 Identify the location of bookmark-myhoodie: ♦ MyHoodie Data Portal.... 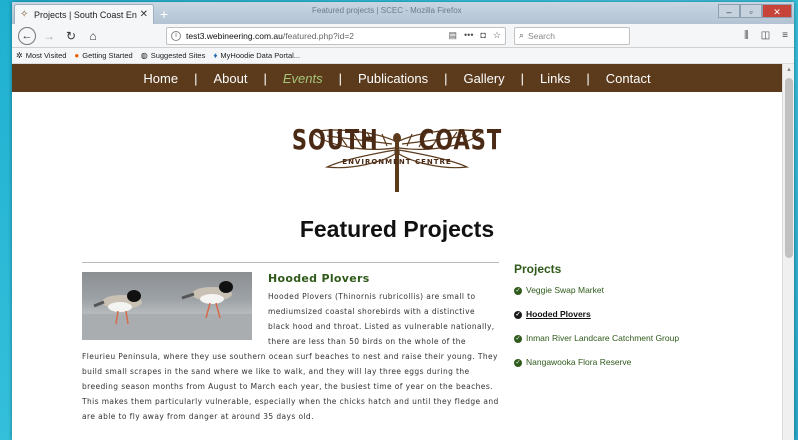
(256, 55).